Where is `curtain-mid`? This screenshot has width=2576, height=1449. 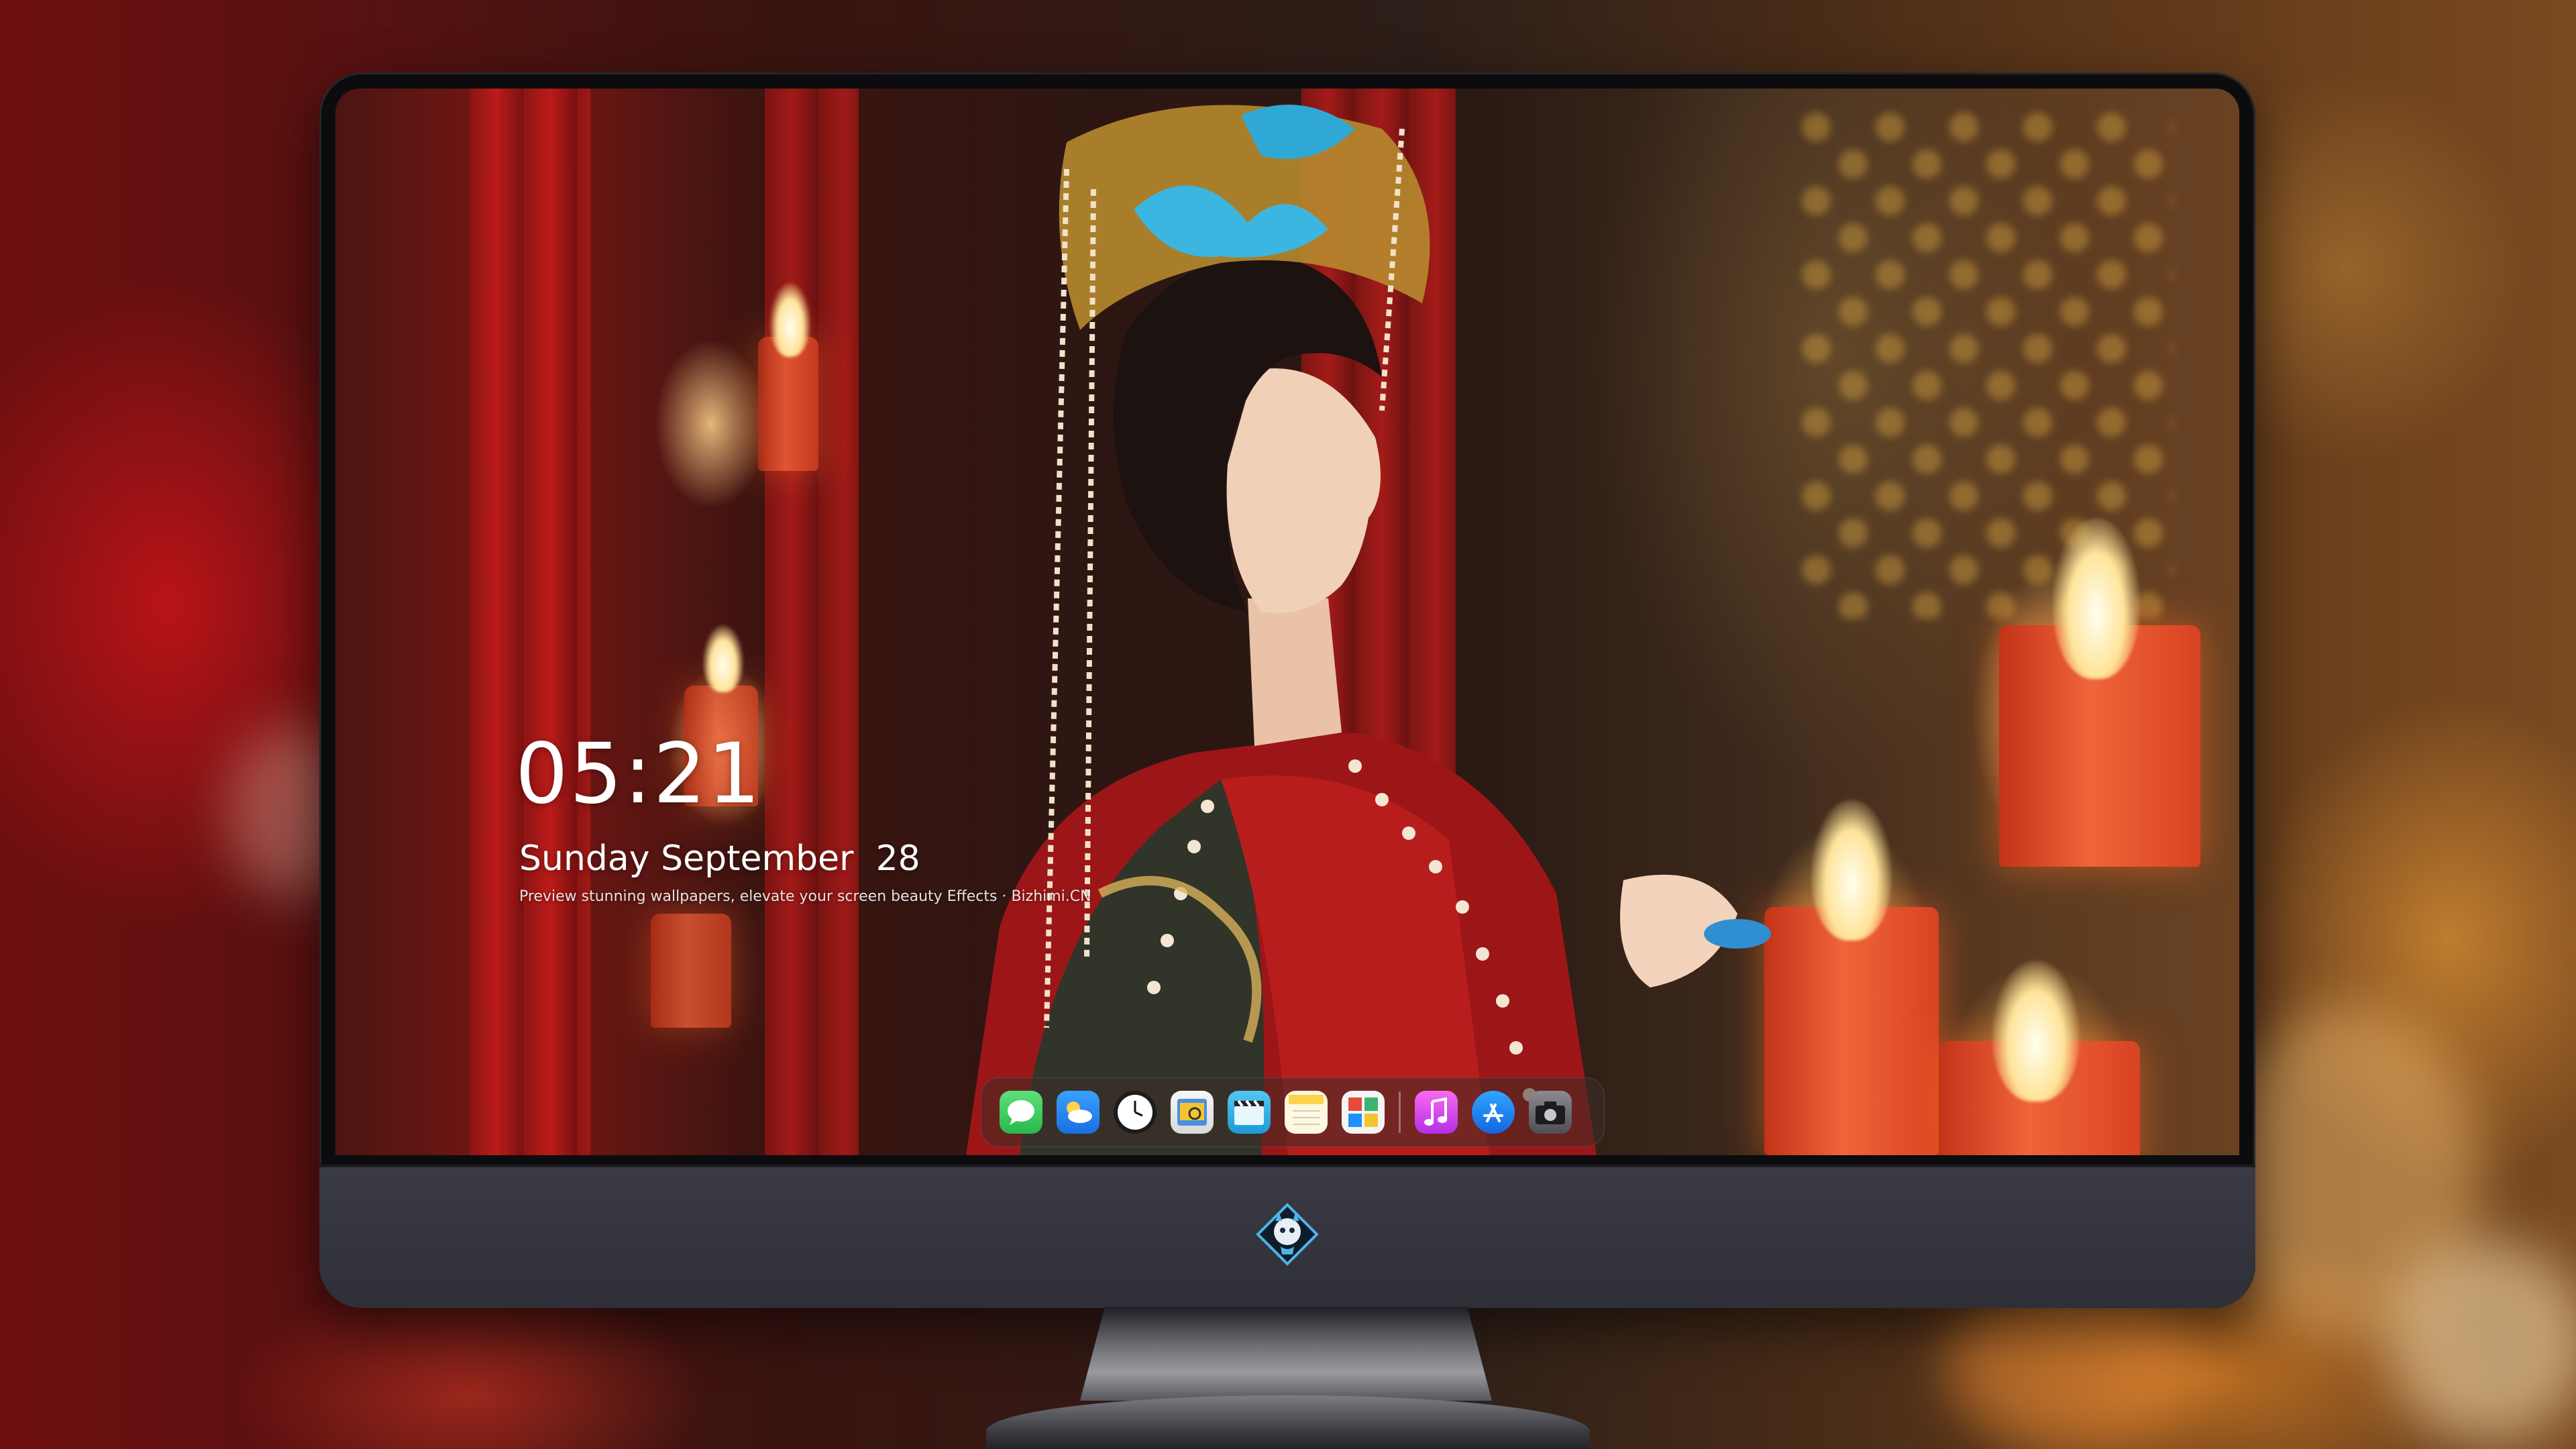
curtain-mid is located at coordinates (812, 622).